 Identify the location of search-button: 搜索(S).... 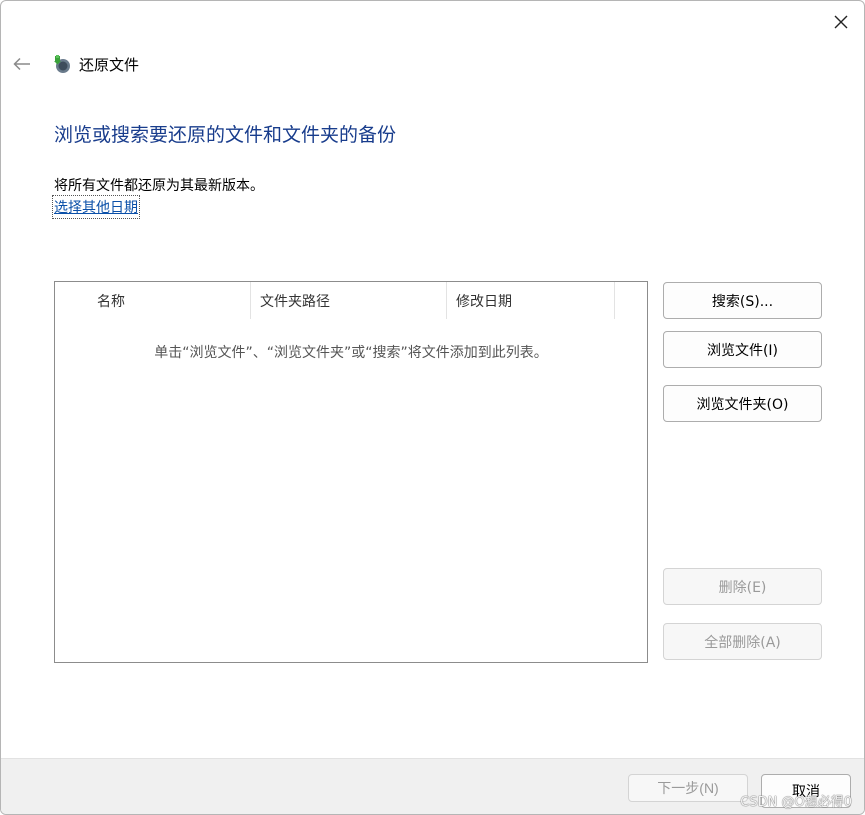
(742, 300).